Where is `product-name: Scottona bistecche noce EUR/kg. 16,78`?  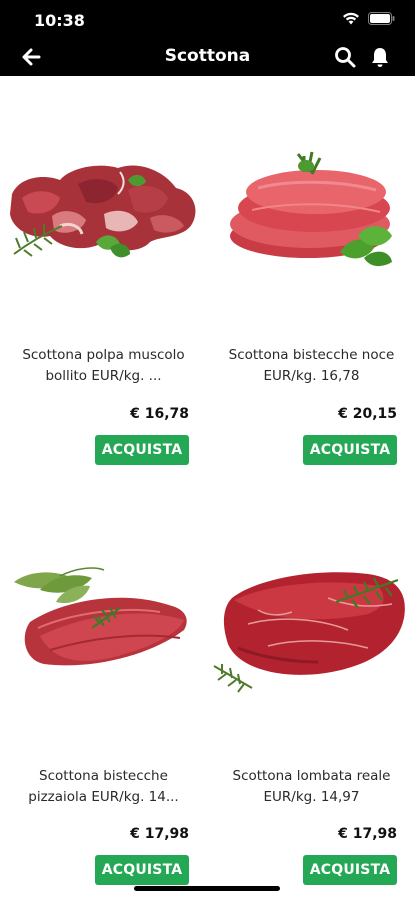
product-name: Scottona bistecche noce EUR/kg. 16,78 is located at coordinates (311, 366).